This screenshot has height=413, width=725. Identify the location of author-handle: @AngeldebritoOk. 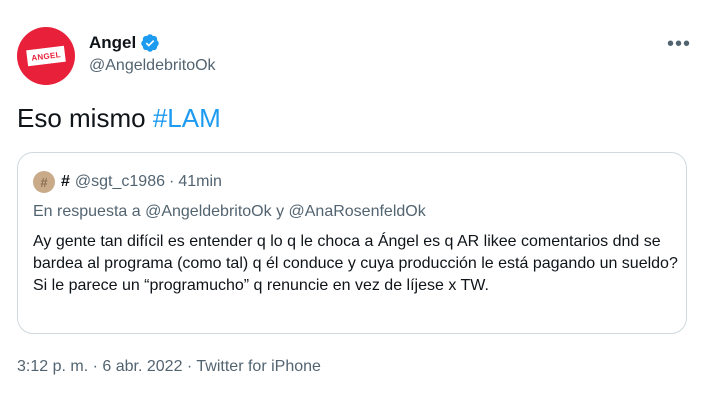
(152, 66).